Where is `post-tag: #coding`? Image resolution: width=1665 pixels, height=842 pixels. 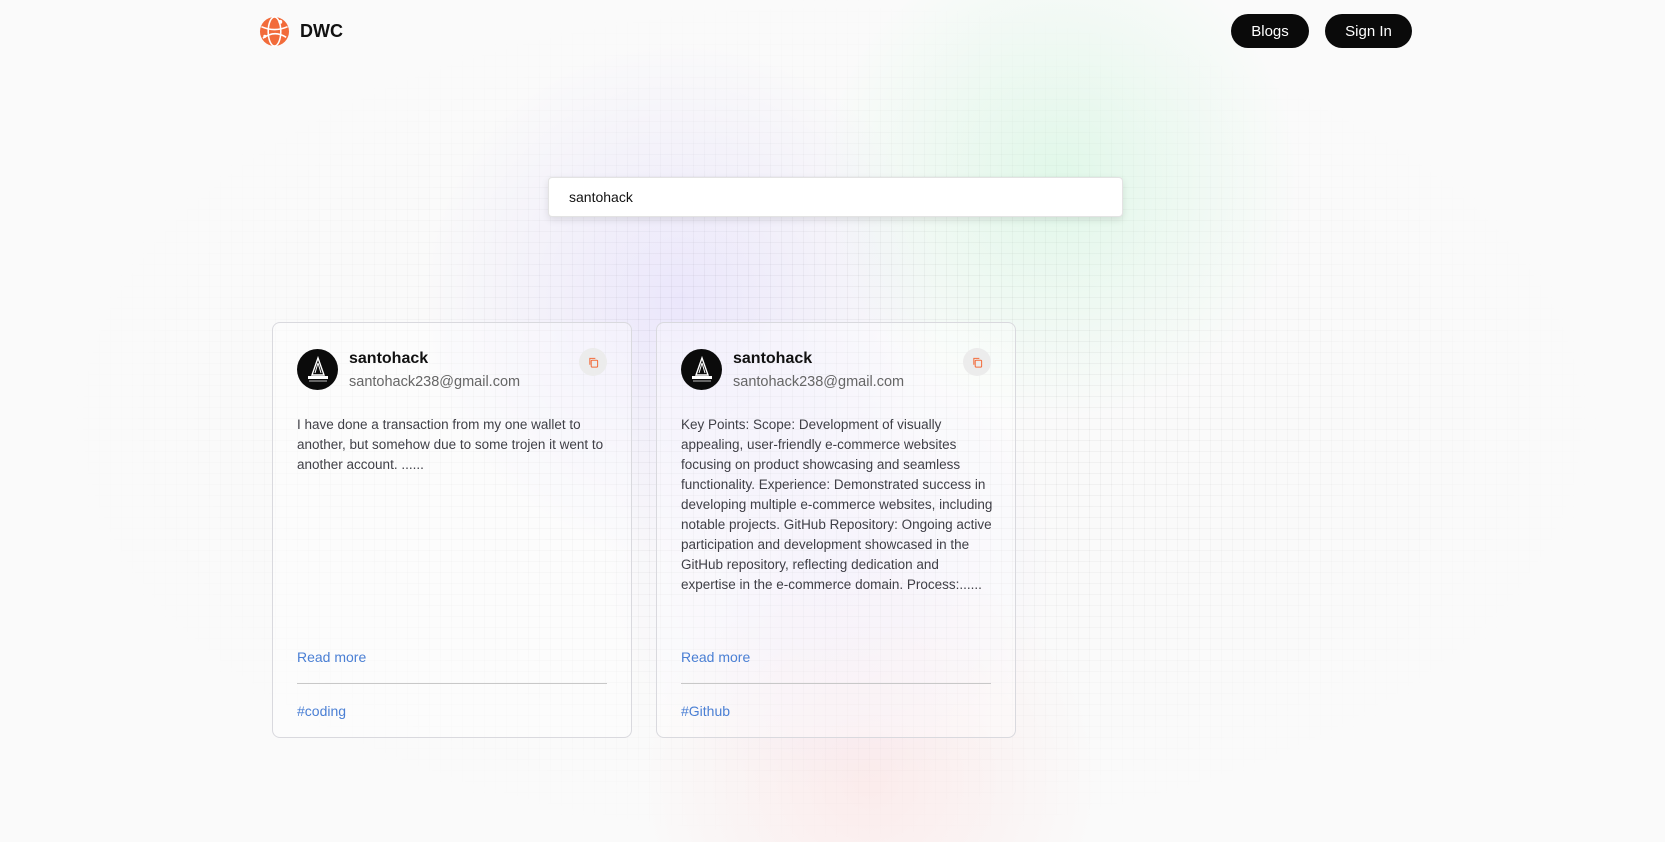
post-tag: #coding is located at coordinates (321, 711).